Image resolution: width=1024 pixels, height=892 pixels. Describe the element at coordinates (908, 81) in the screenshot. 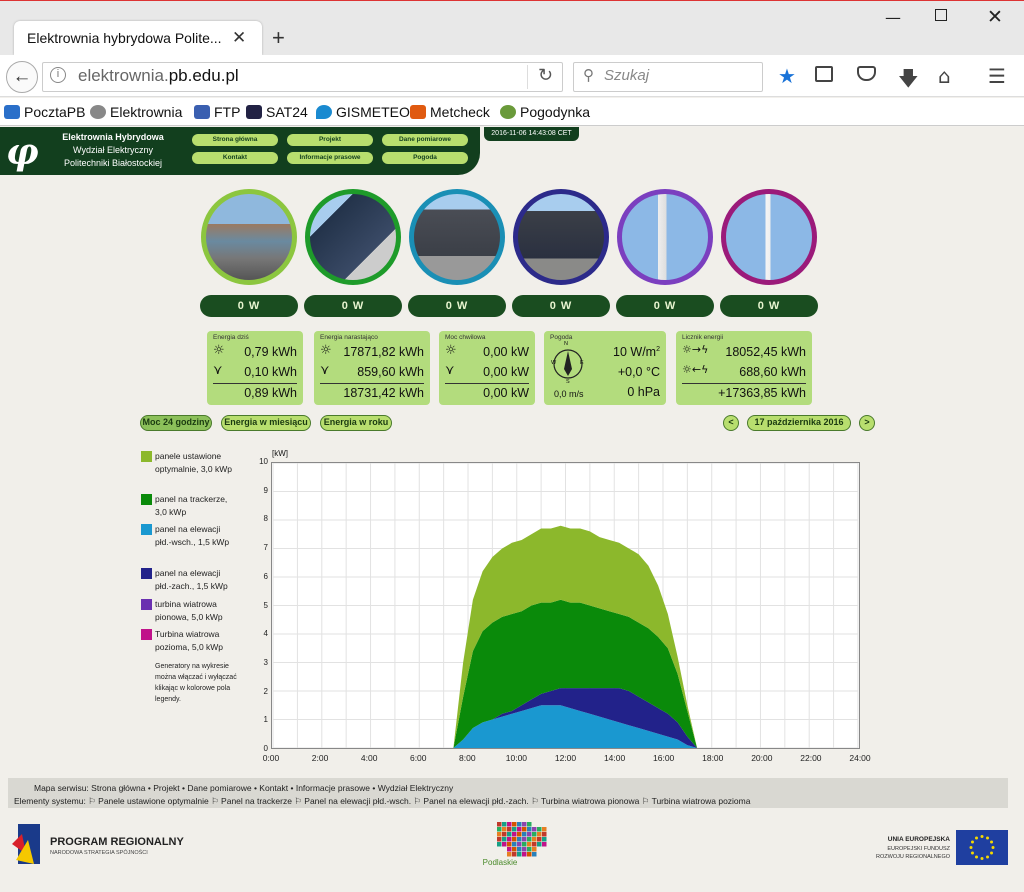

I see `download-icon: 🡇` at that location.